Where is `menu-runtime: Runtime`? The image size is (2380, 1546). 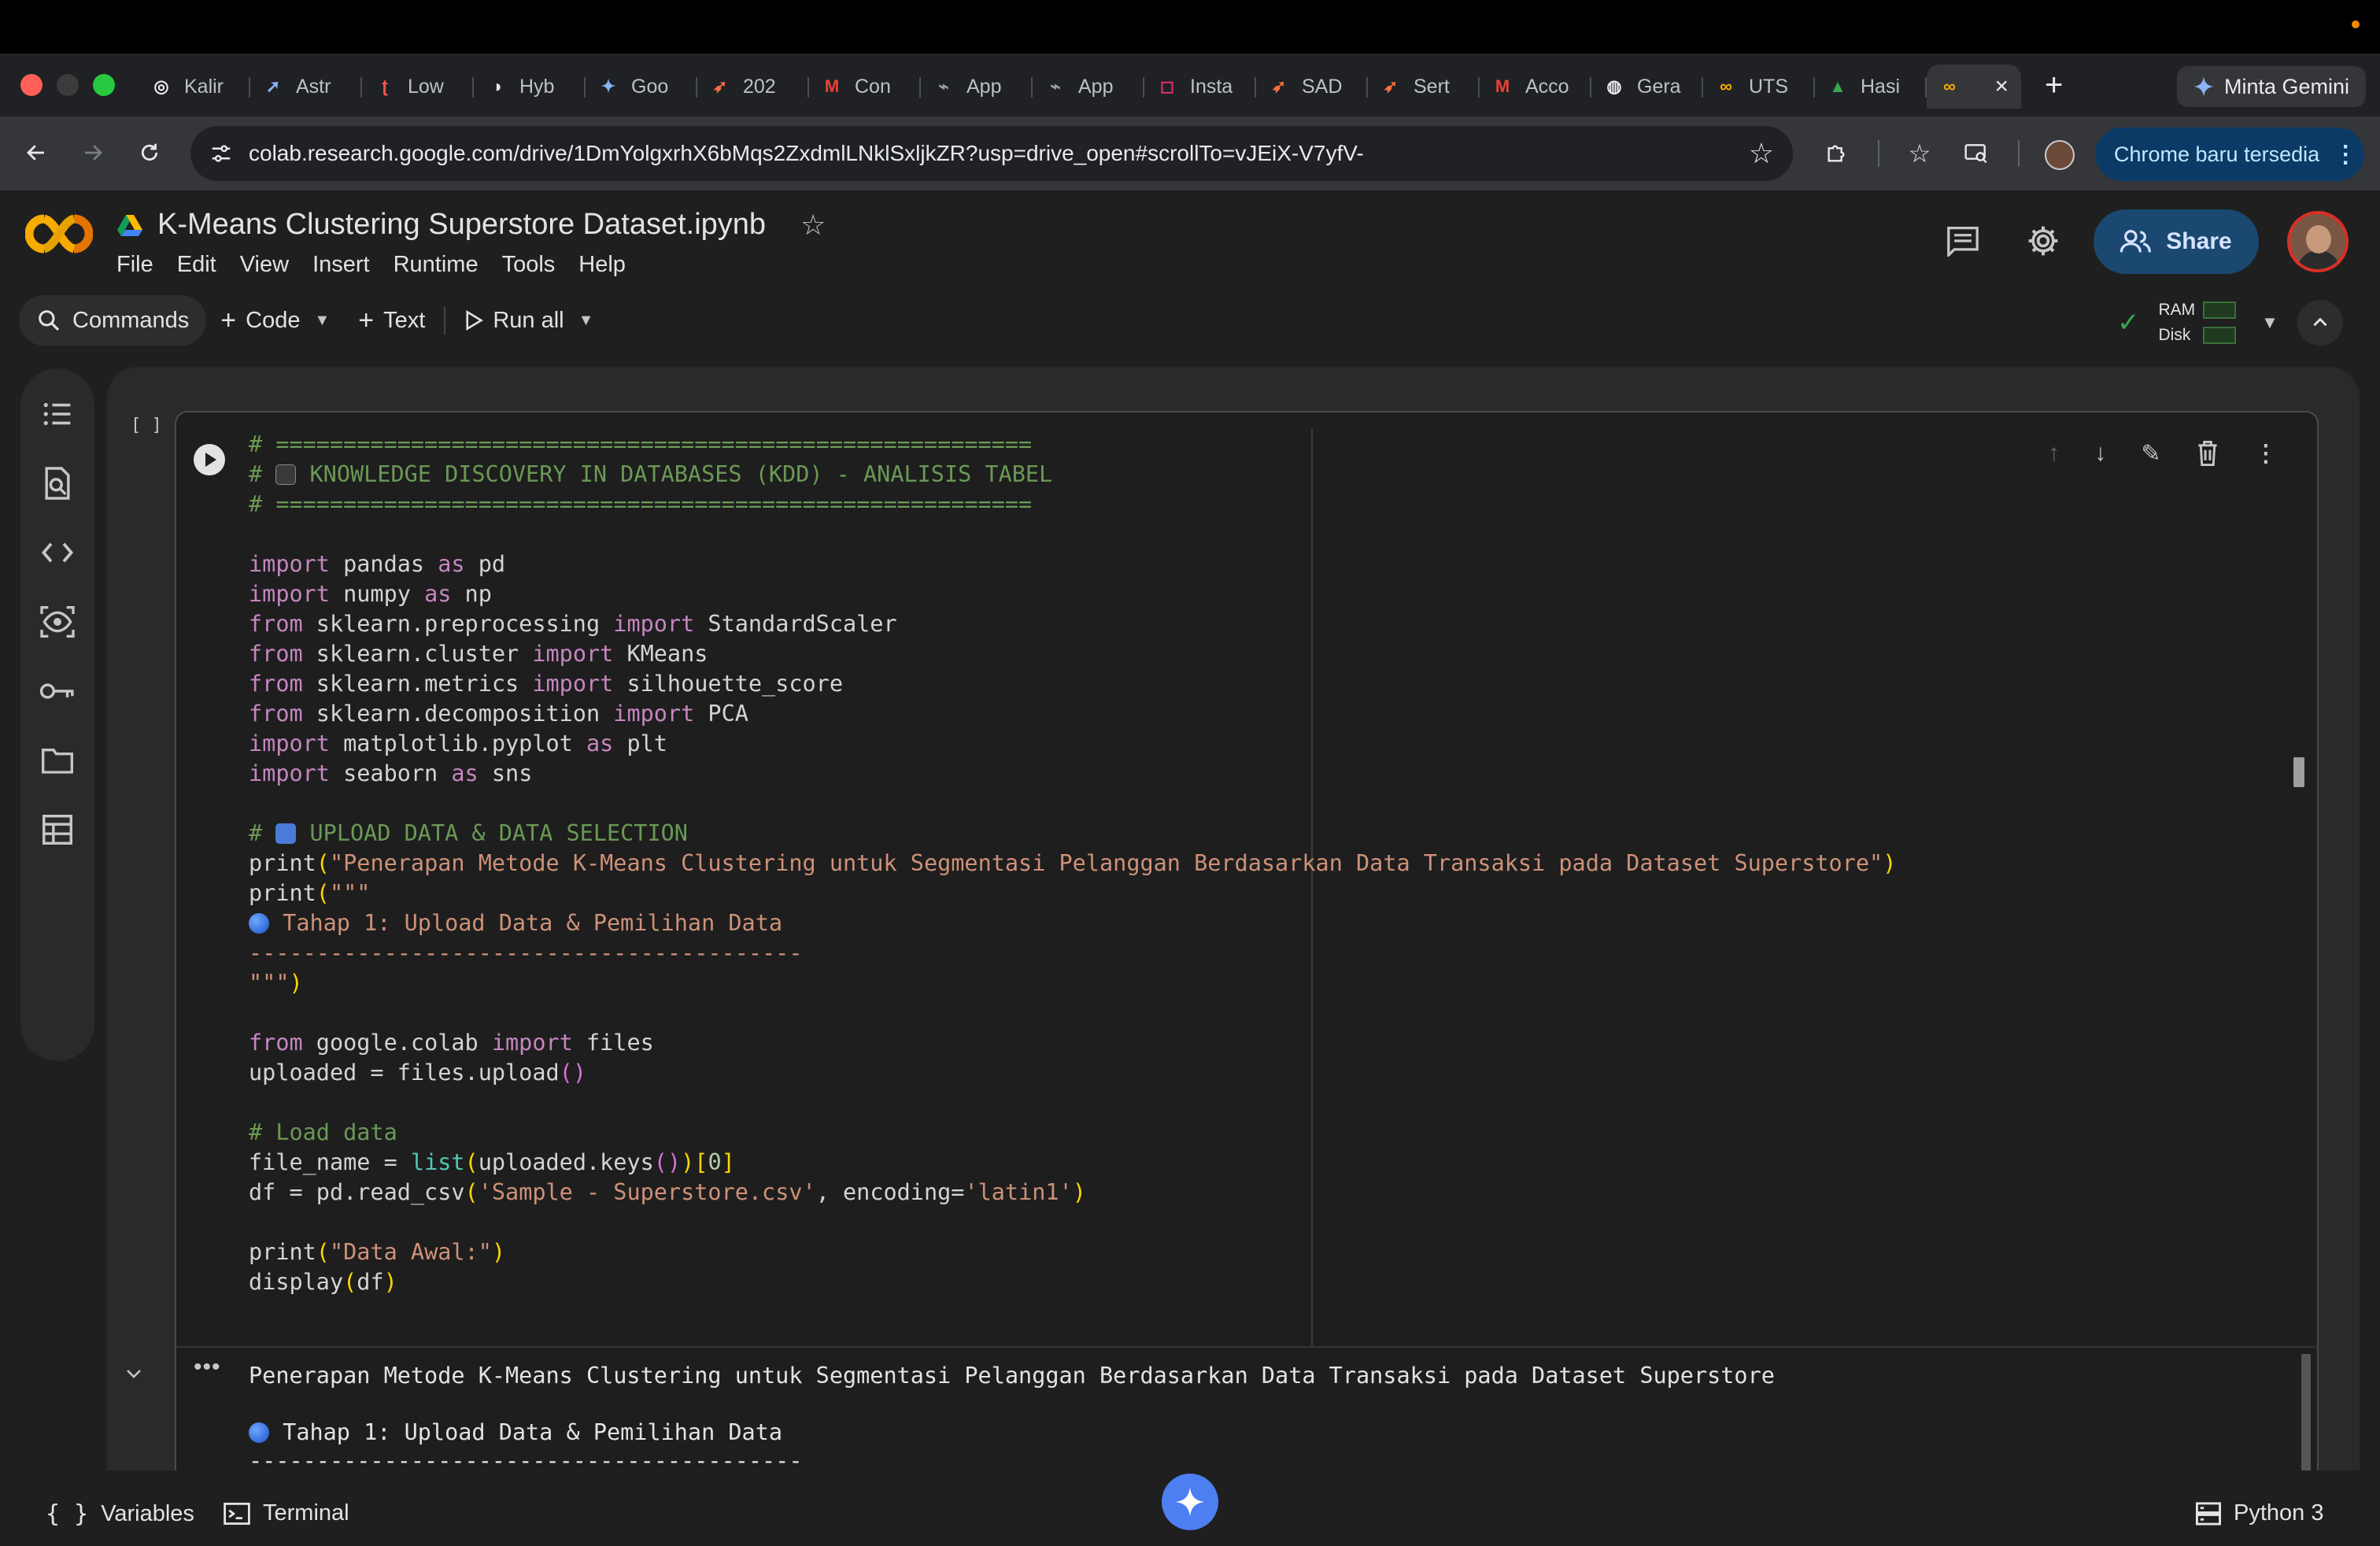
menu-runtime: Runtime is located at coordinates (437, 265).